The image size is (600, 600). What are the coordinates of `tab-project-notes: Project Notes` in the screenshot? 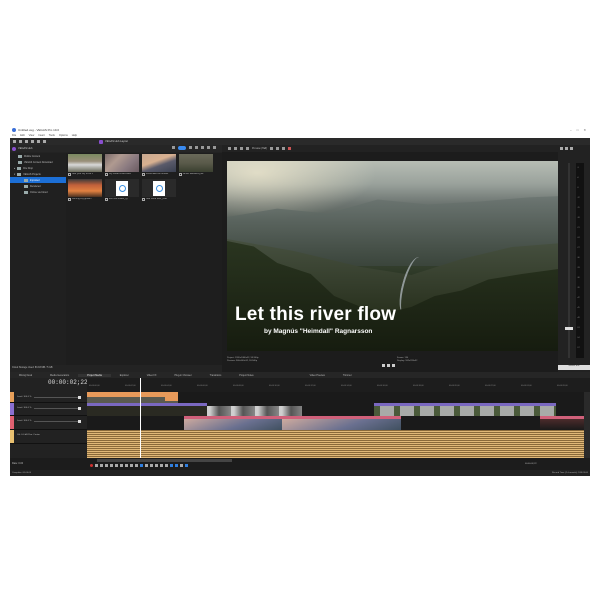 It's located at (246, 375).